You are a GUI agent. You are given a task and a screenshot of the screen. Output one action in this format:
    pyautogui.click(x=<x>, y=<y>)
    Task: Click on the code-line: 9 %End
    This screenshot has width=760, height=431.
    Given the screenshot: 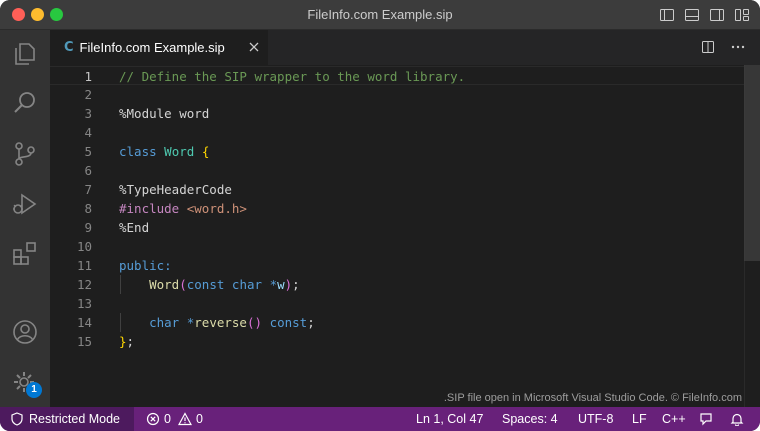 What is the action you would take?
    pyautogui.click(x=397, y=227)
    